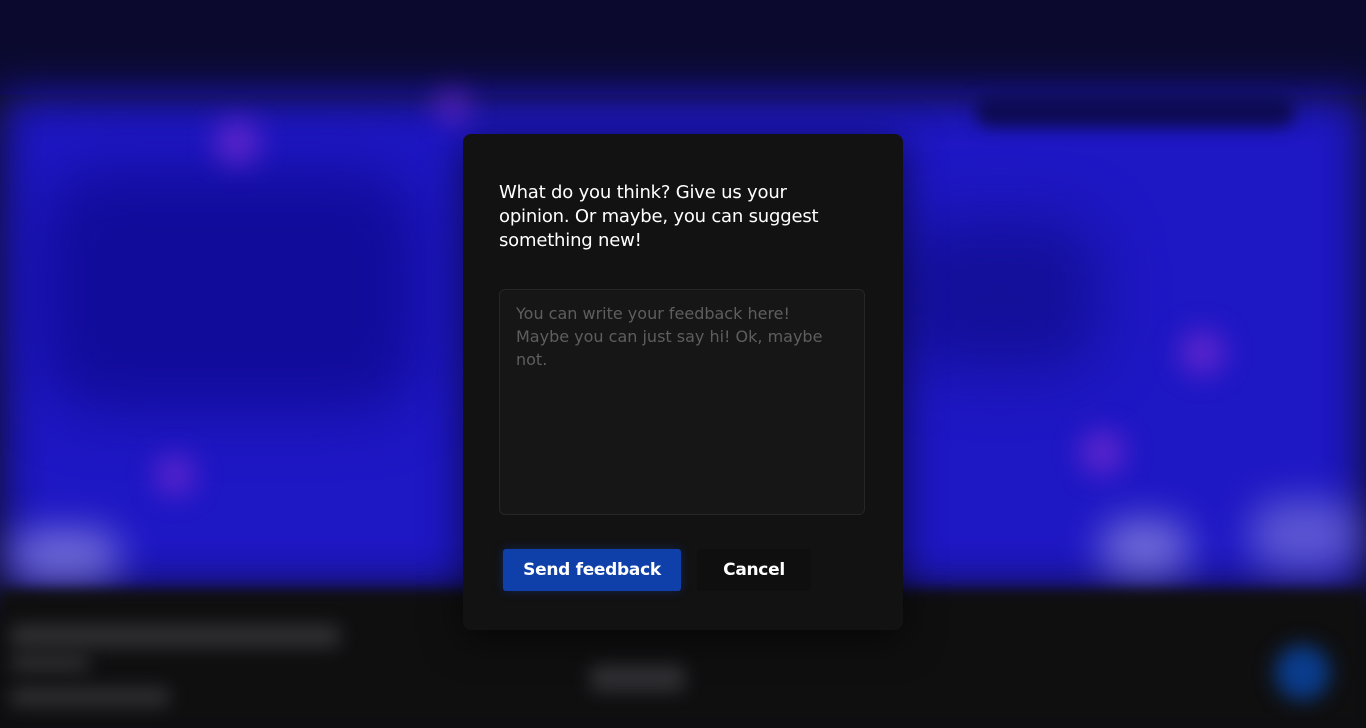 This screenshot has height=728, width=1366. Describe the element at coordinates (592, 570) in the screenshot. I see `send-feedback-button: Send feedback` at that location.